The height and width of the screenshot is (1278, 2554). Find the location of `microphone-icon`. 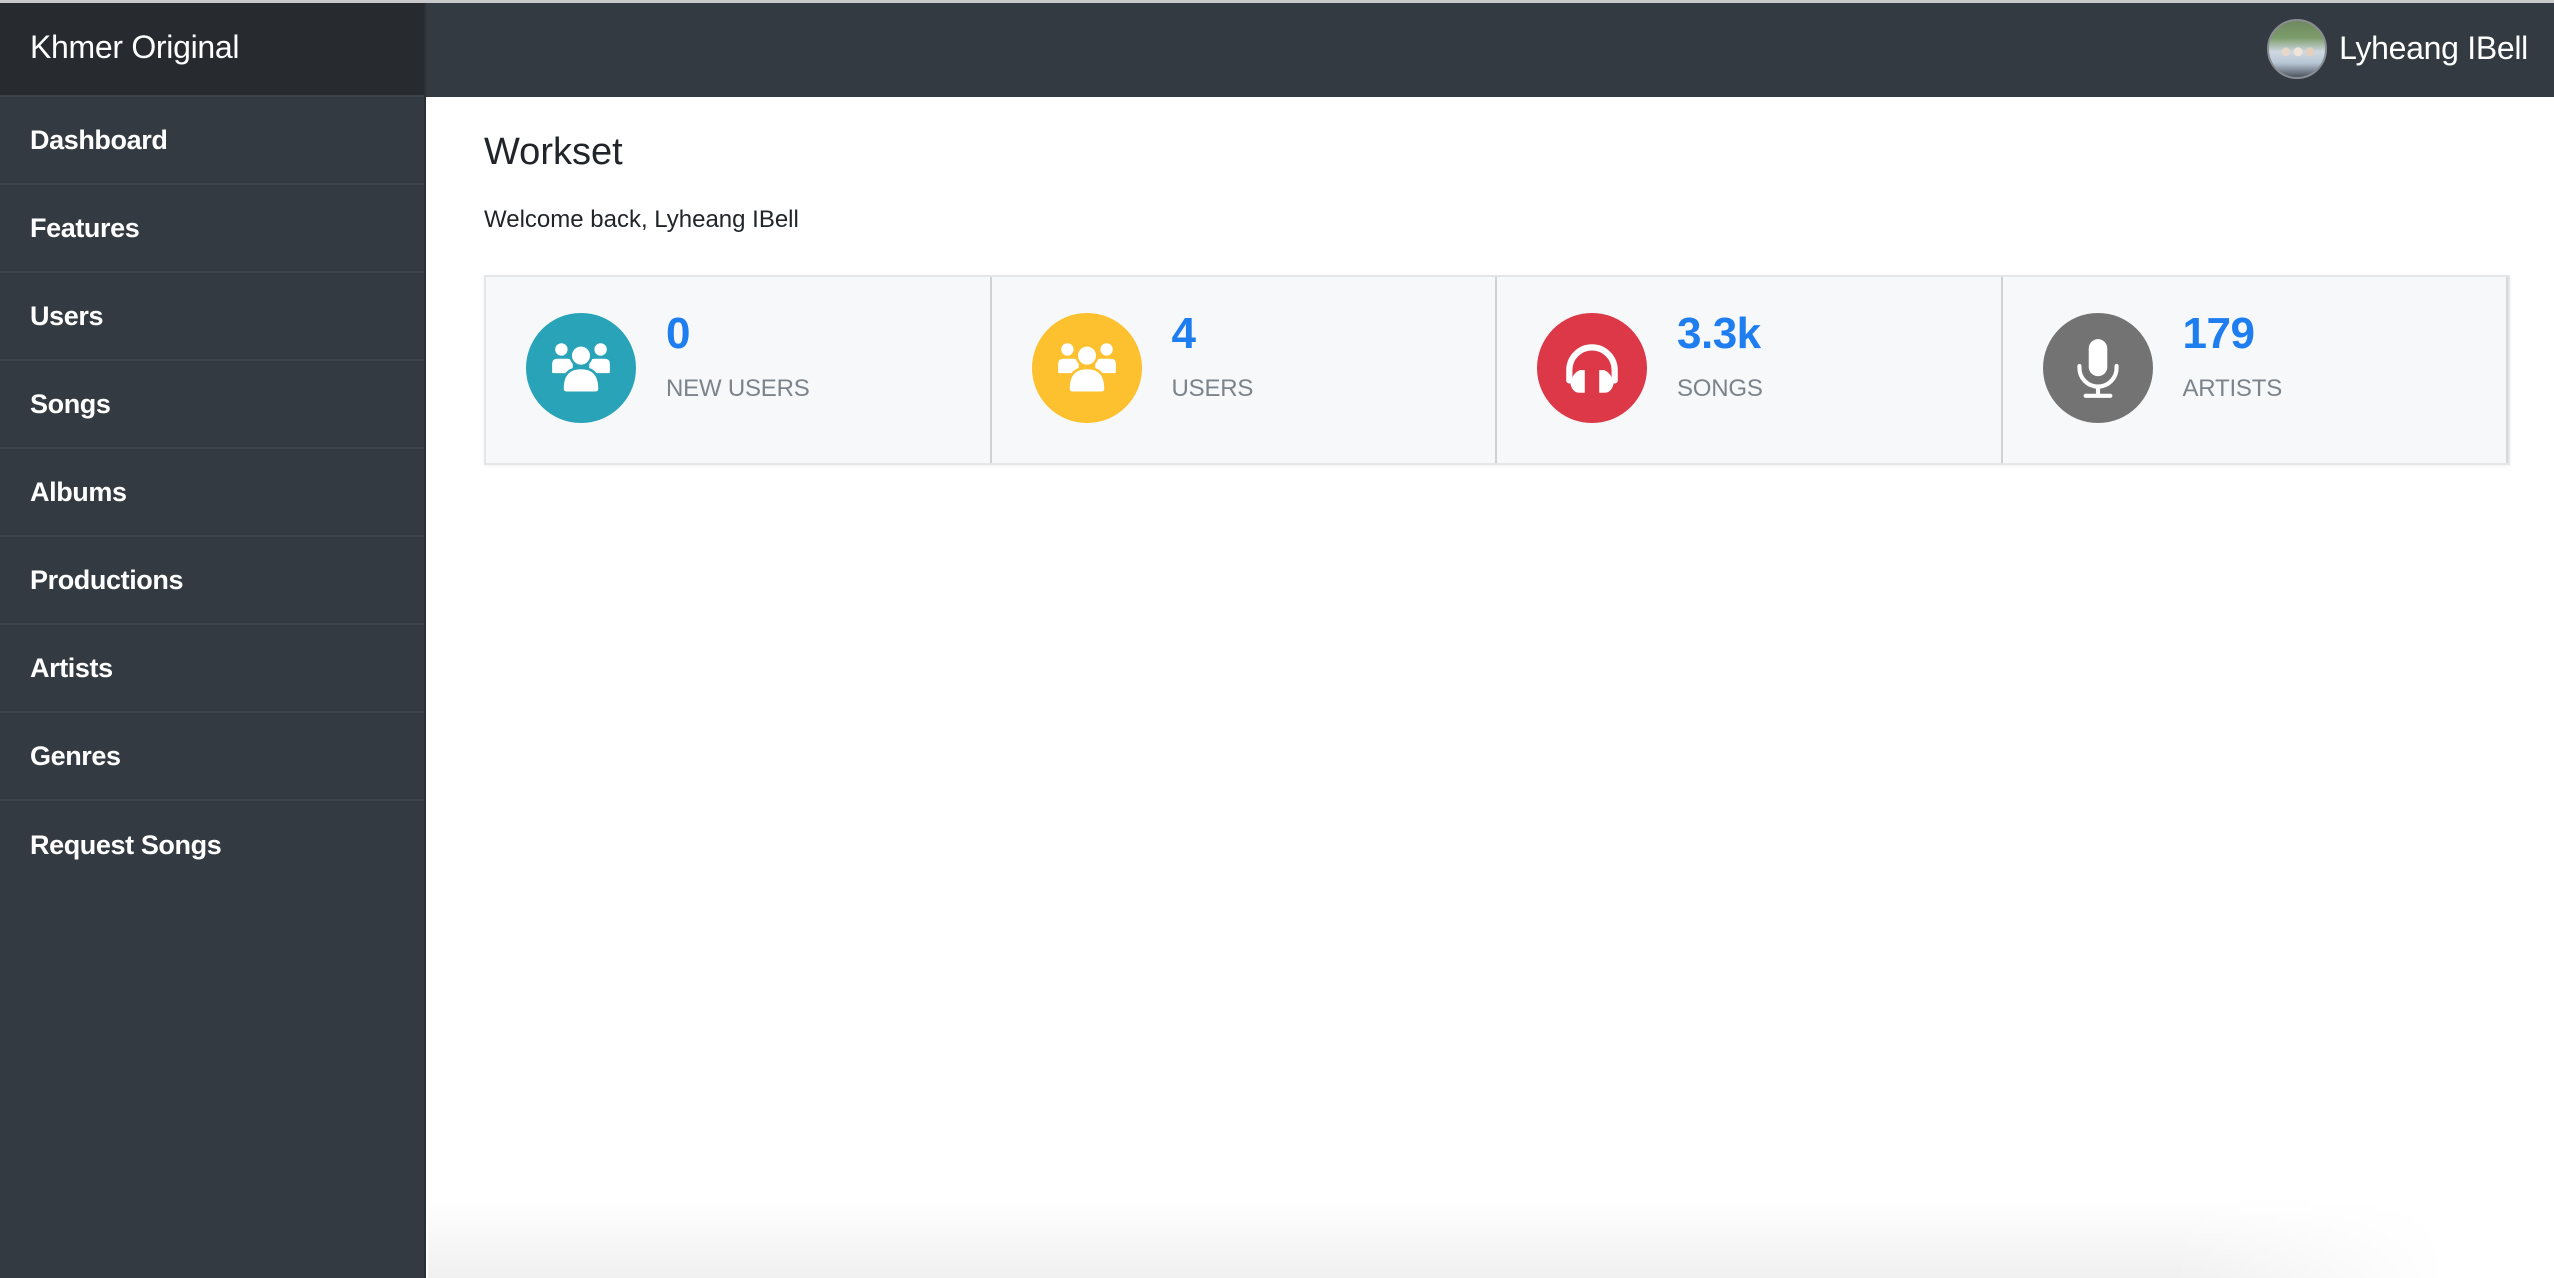

microphone-icon is located at coordinates (2097, 368).